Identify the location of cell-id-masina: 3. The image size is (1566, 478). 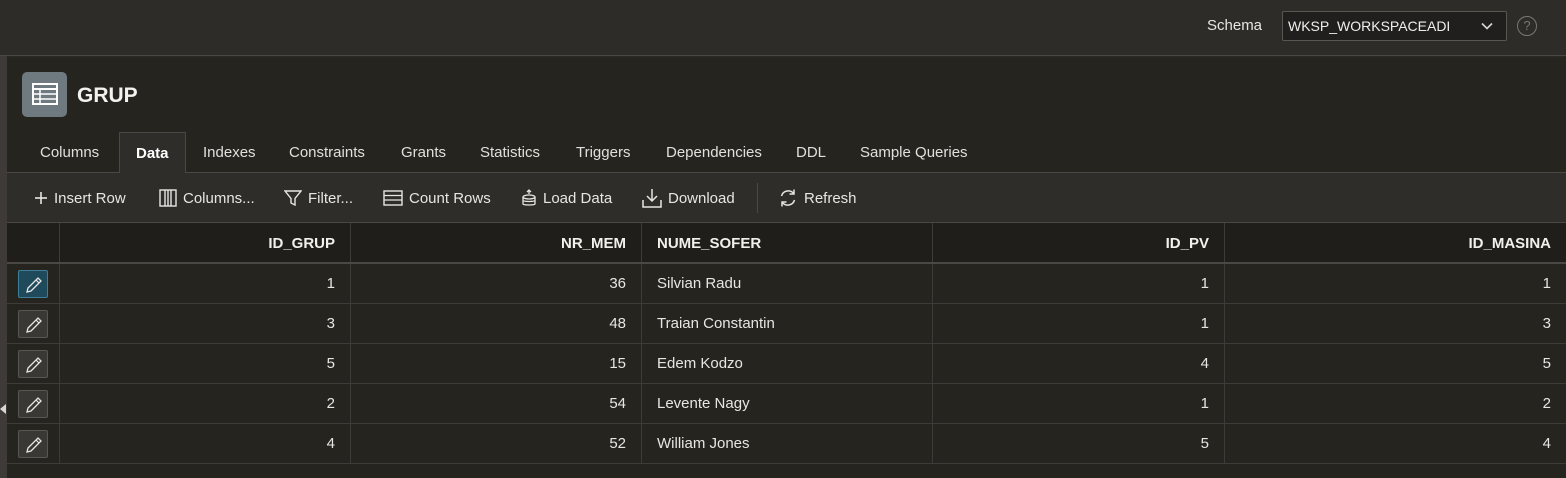
(1546, 323).